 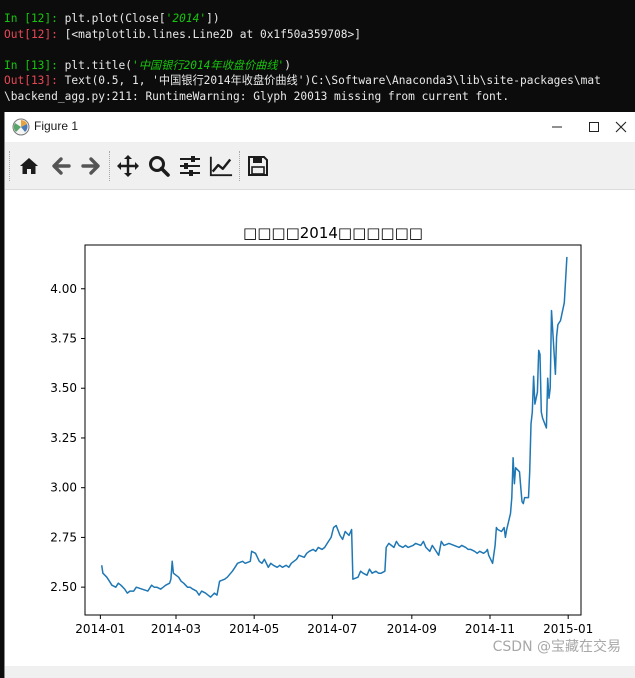 I want to click on console-text: ]), so click(x=213, y=18).